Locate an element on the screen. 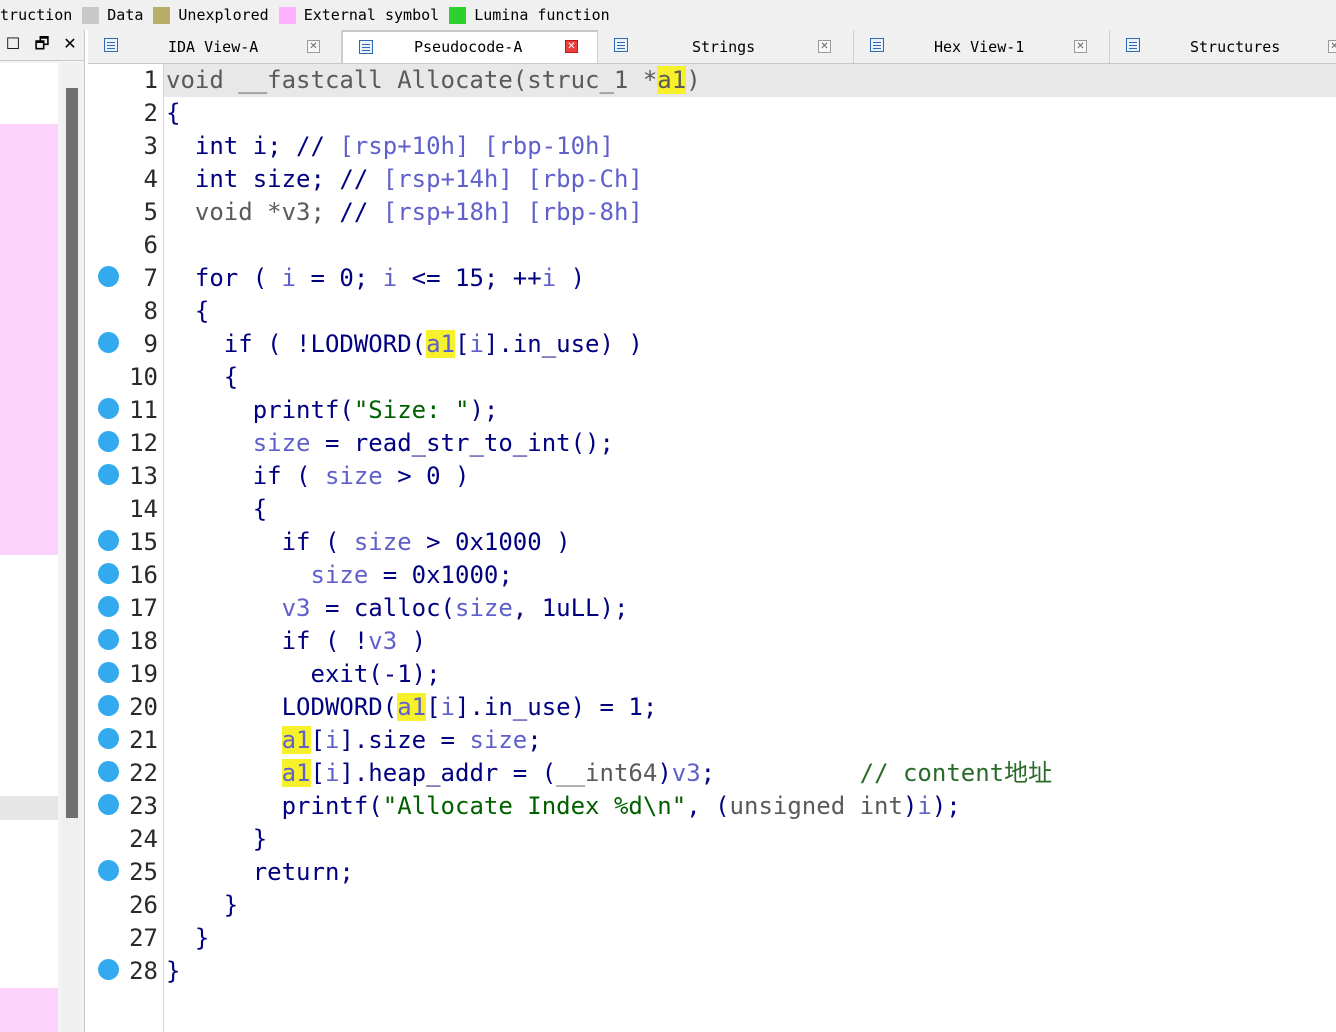 The image size is (1336, 1032). legend-label-lumina-function: Lumina function is located at coordinates (542, 15).